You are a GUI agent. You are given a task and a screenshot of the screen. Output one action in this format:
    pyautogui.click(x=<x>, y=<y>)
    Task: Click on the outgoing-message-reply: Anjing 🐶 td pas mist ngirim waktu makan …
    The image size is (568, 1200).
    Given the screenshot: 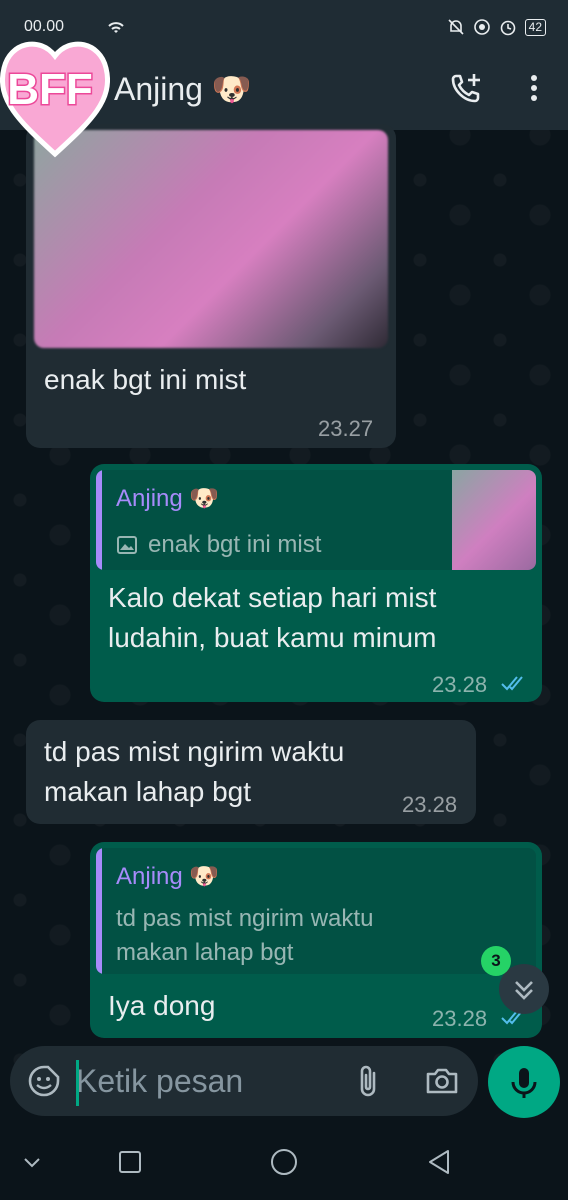 What is the action you would take?
    pyautogui.click(x=316, y=940)
    